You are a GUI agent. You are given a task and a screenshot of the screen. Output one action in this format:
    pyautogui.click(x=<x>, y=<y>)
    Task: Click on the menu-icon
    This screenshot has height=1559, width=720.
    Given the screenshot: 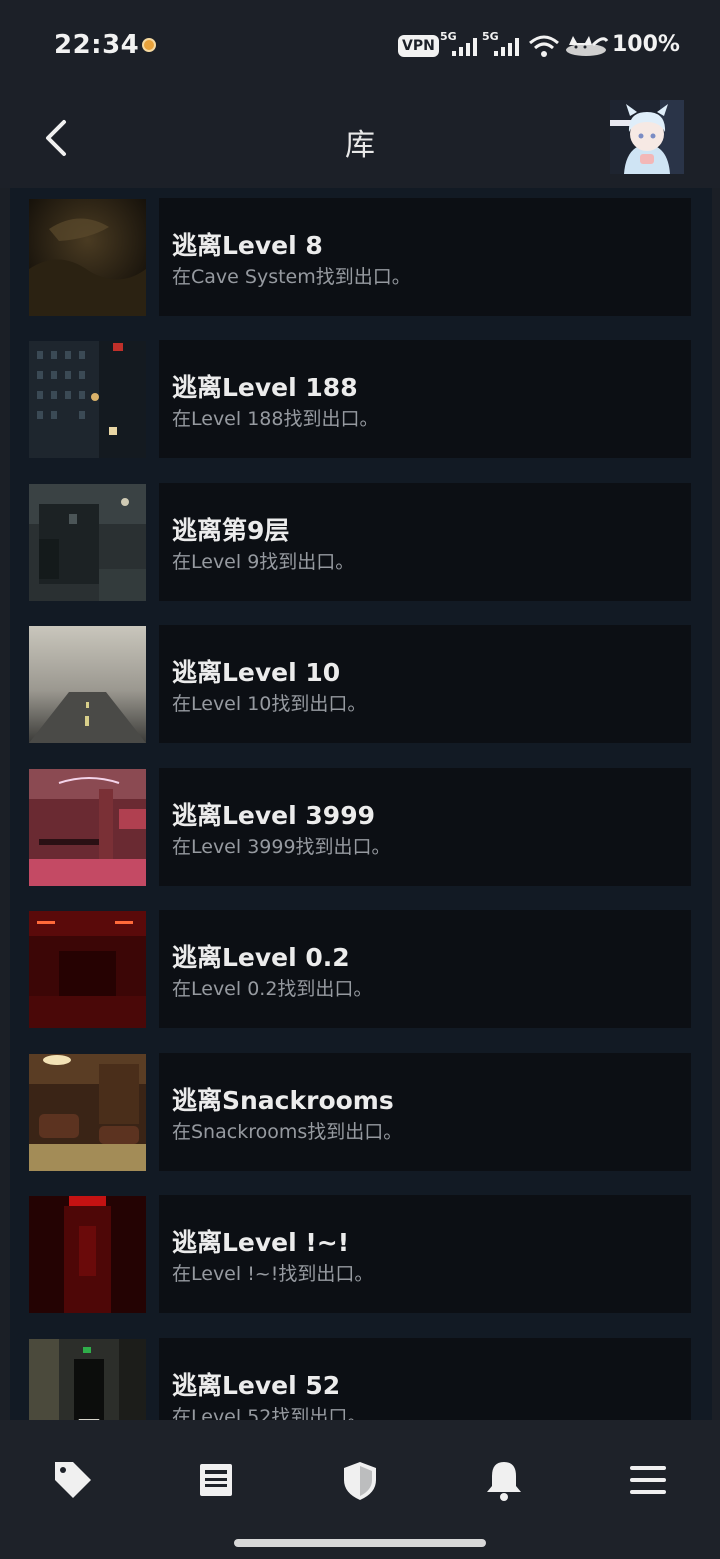 What is the action you would take?
    pyautogui.click(x=648, y=1480)
    